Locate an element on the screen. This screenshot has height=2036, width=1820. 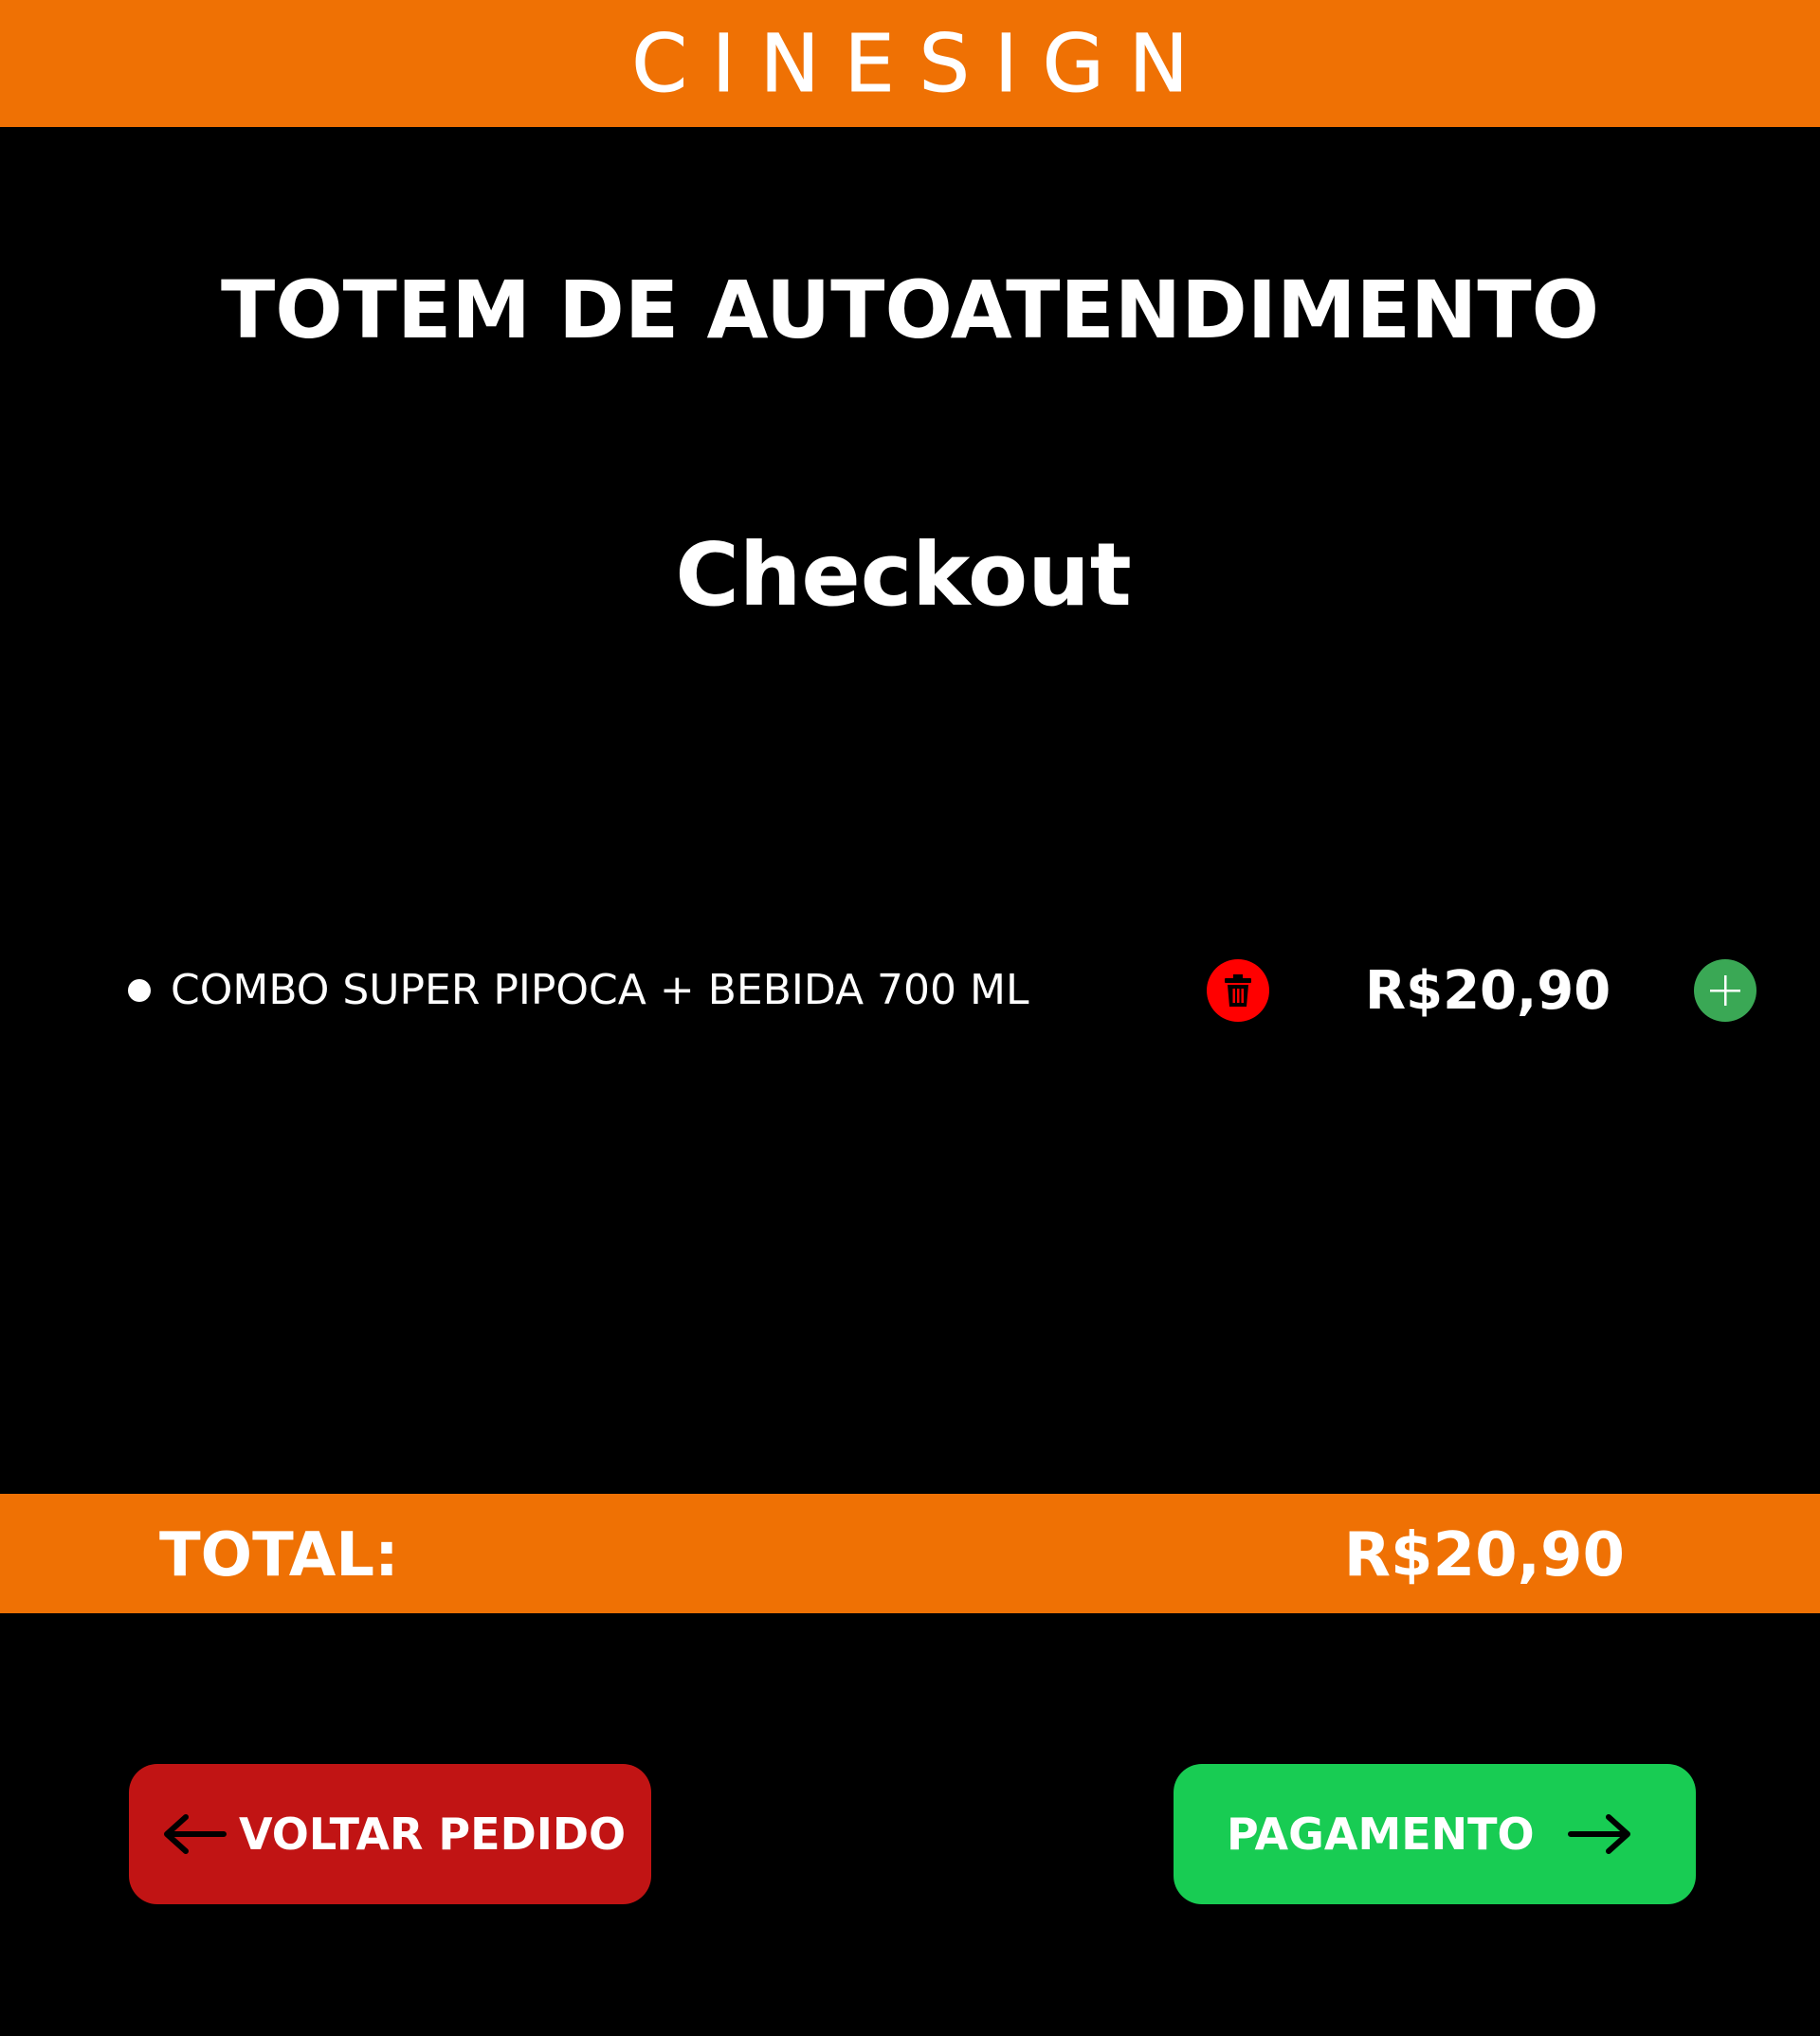
payment-button-label: PAGAMENTO is located at coordinates (1381, 1834).